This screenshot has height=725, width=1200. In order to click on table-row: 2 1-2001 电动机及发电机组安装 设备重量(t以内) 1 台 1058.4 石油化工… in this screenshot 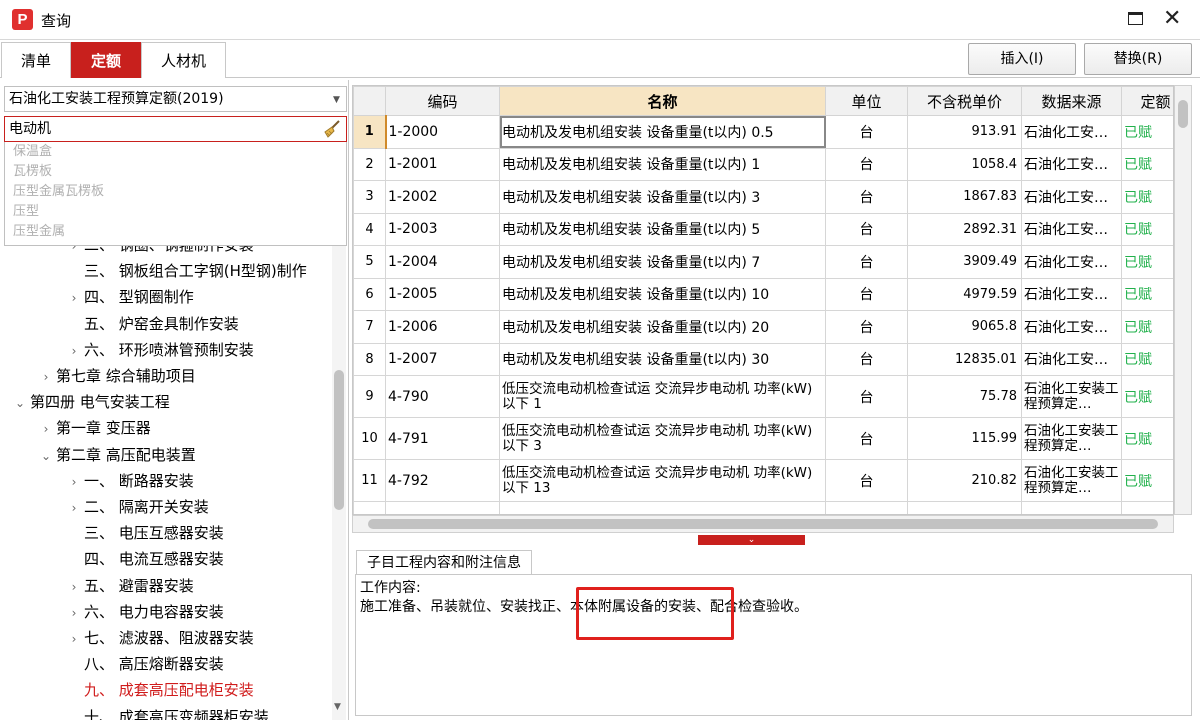, I will do `click(763, 164)`.